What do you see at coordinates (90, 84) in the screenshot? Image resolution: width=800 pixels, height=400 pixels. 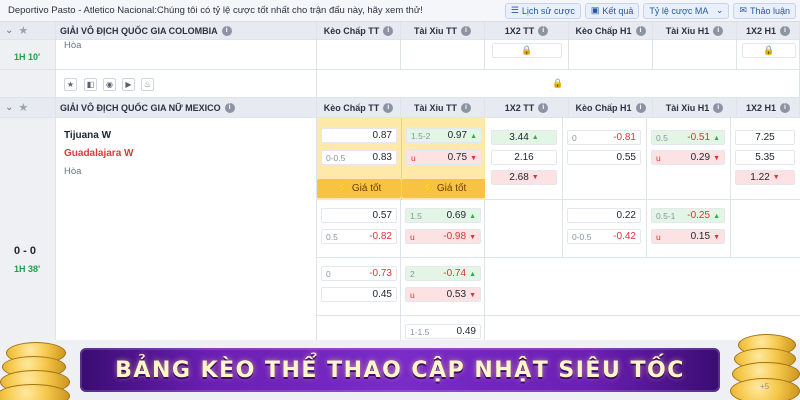 I see `stats-icon: ◧` at bounding box center [90, 84].